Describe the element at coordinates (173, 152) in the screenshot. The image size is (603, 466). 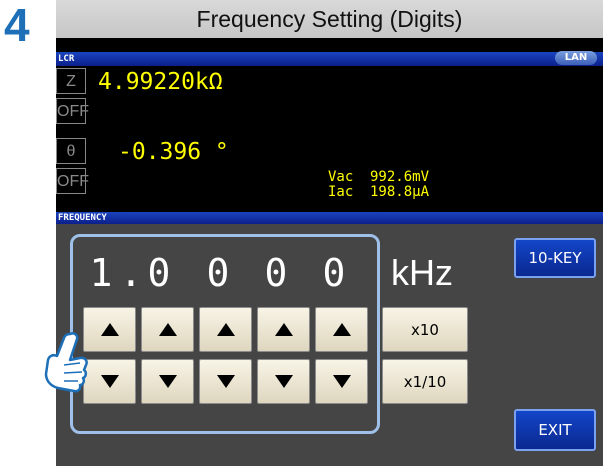
I see `param-theta-value: -0.396 °` at that location.